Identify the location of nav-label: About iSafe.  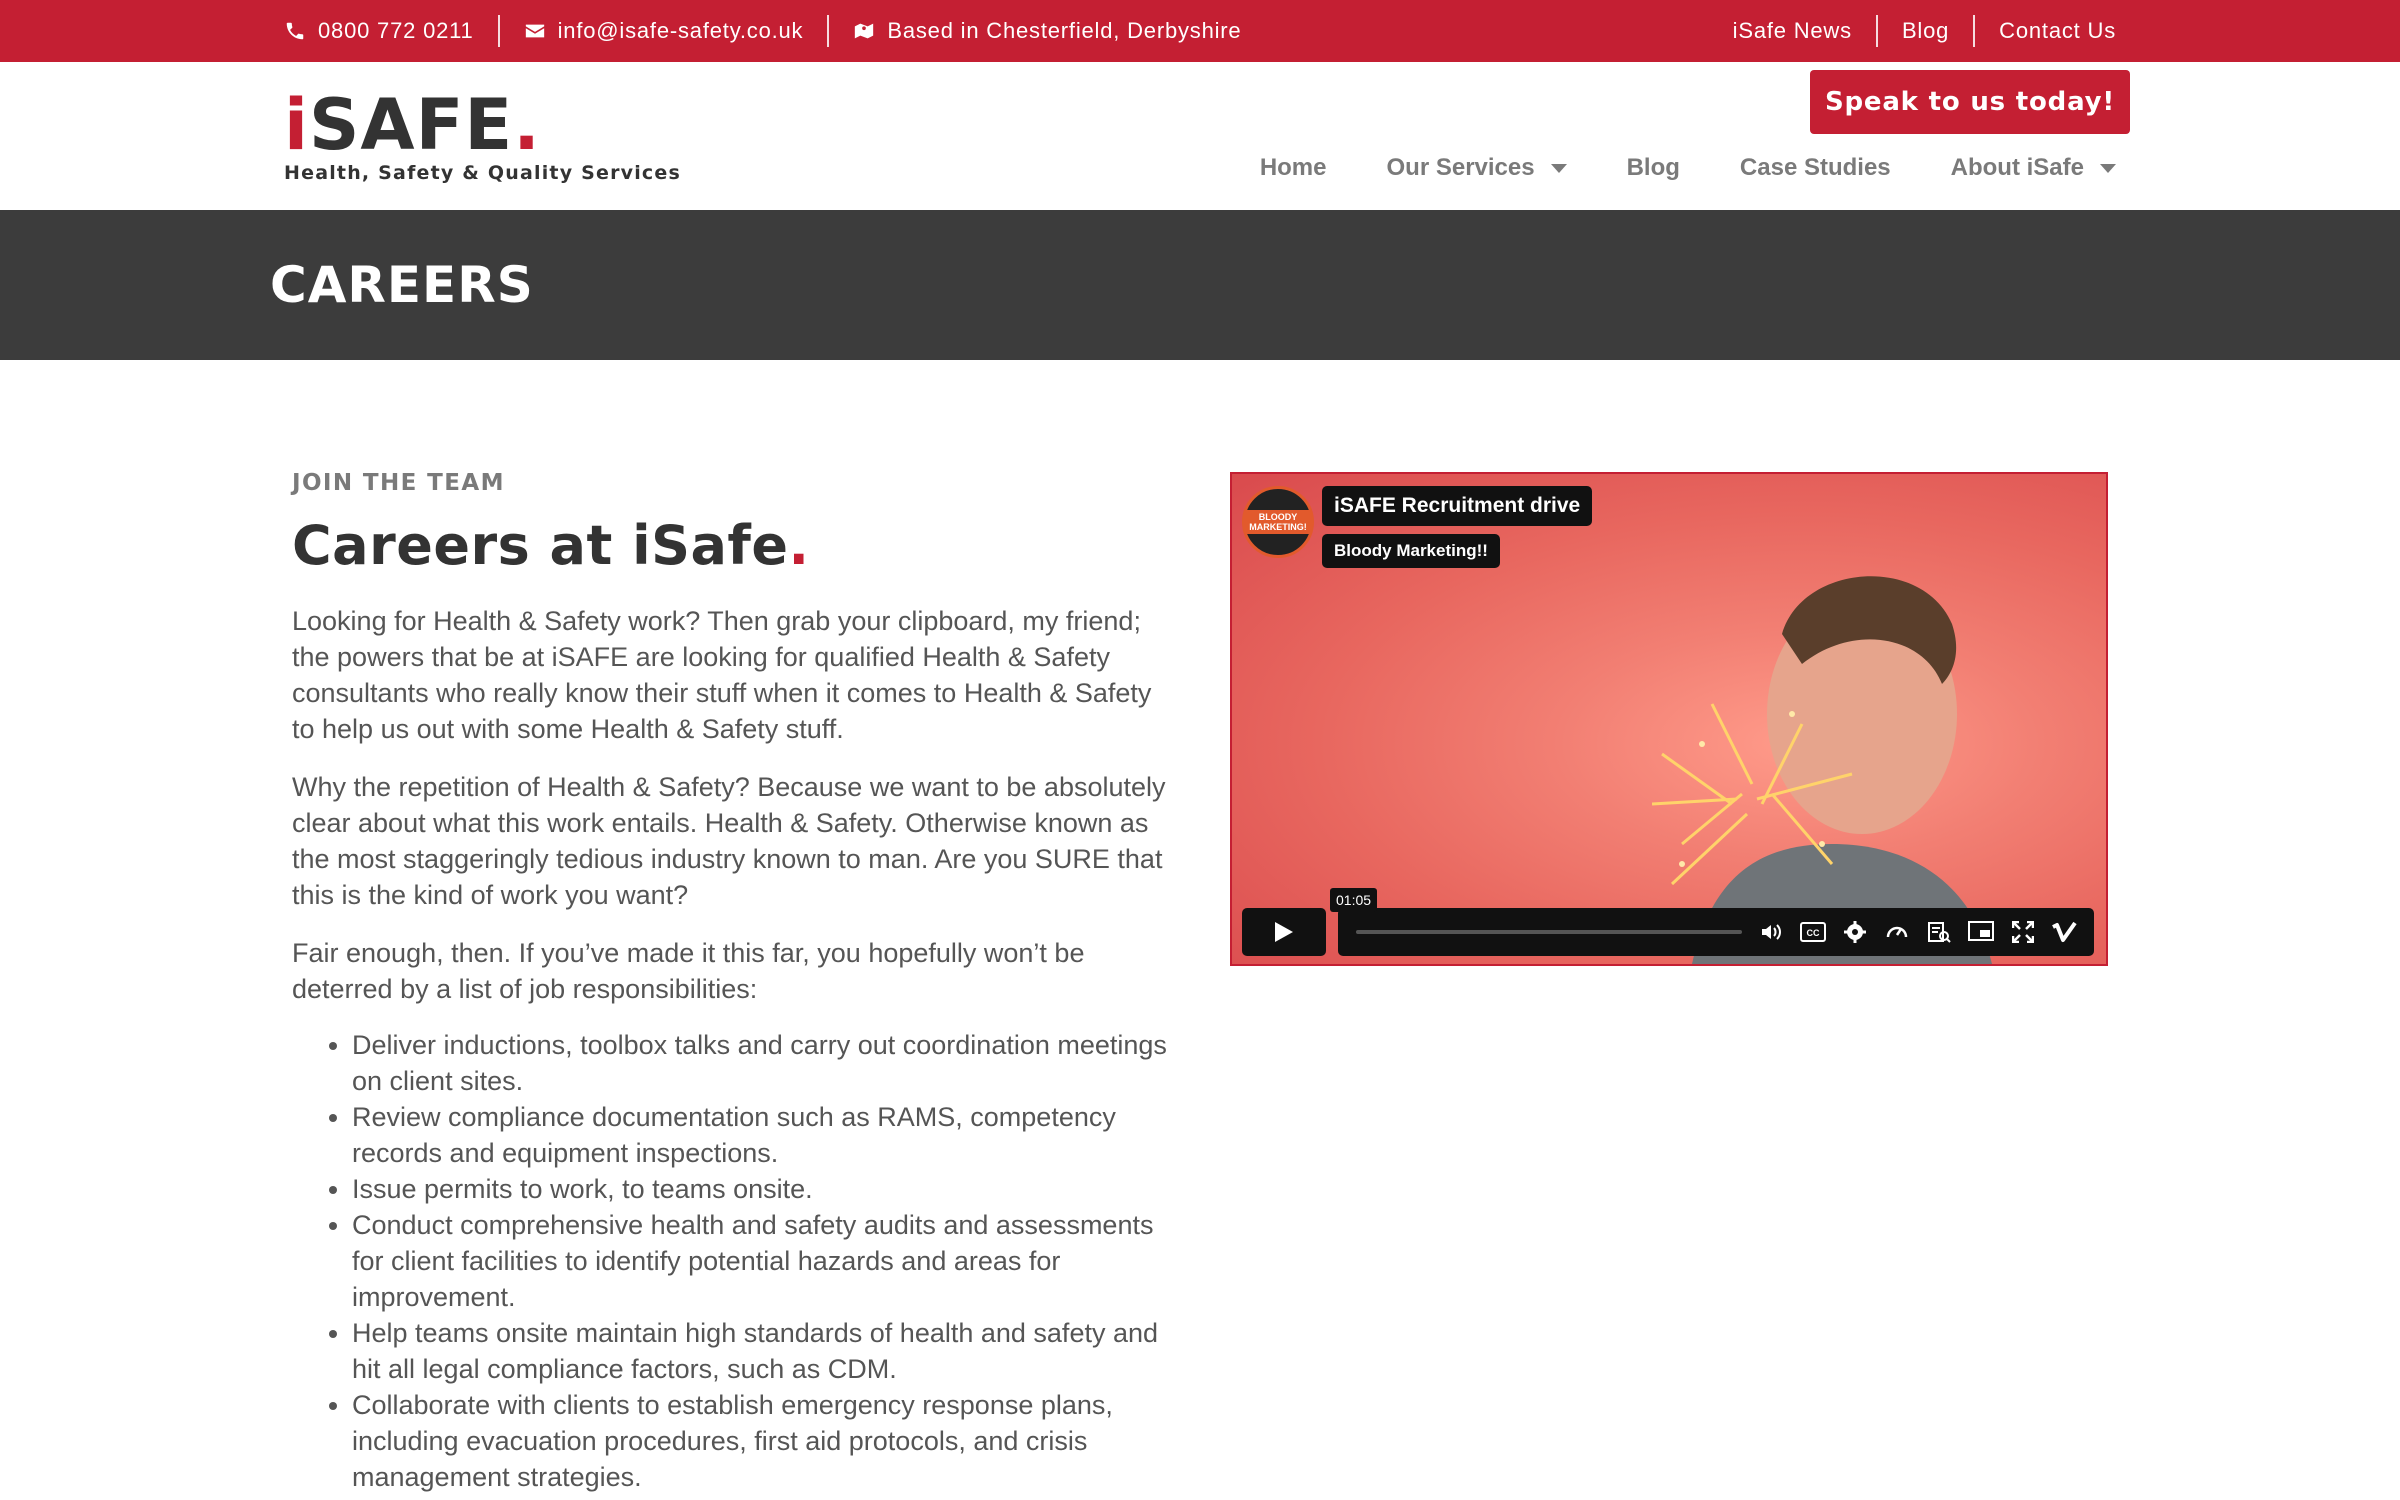
(2017, 167).